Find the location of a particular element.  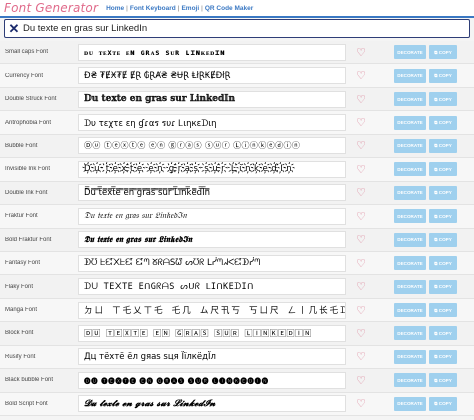

font-output-field: 🄳🅄 🅃🄴🅇🅃🄴 🄴🄽 🄶🅁🄰🅂 🅂🅄🅁 🄻🄸🄽🄺🄴🄳🄸🄽 is located at coordinates (212, 333).